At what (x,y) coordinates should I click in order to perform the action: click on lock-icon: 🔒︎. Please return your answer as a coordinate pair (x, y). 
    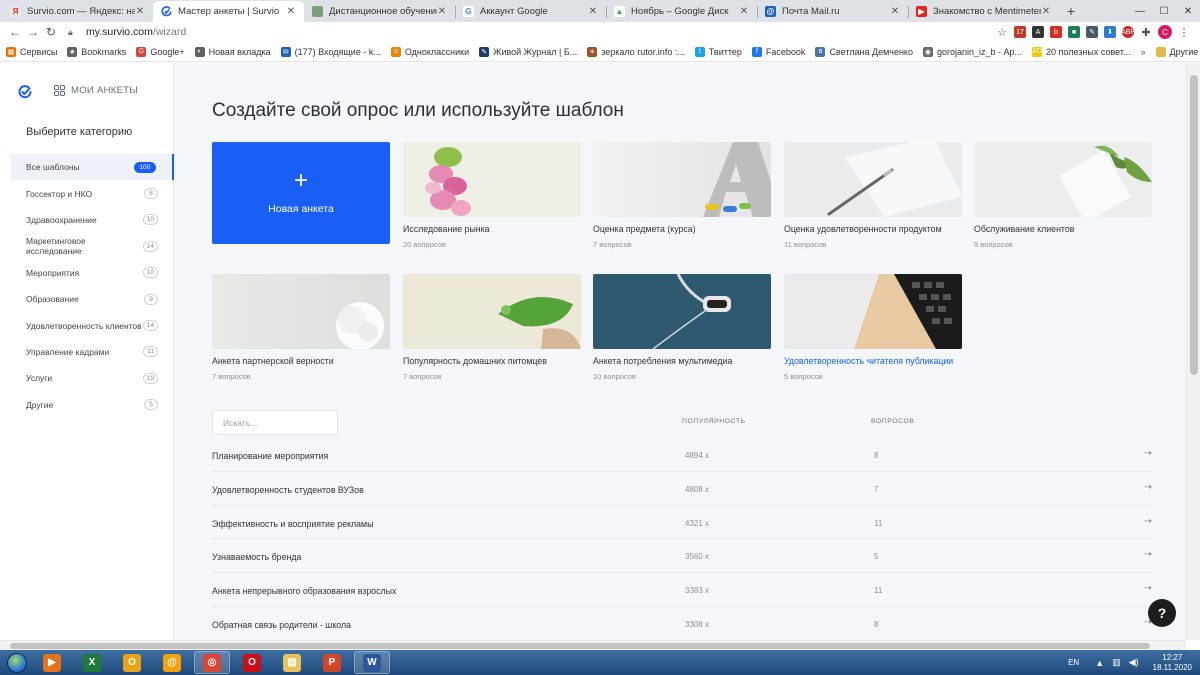
    Looking at the image, I should click on (73, 32).